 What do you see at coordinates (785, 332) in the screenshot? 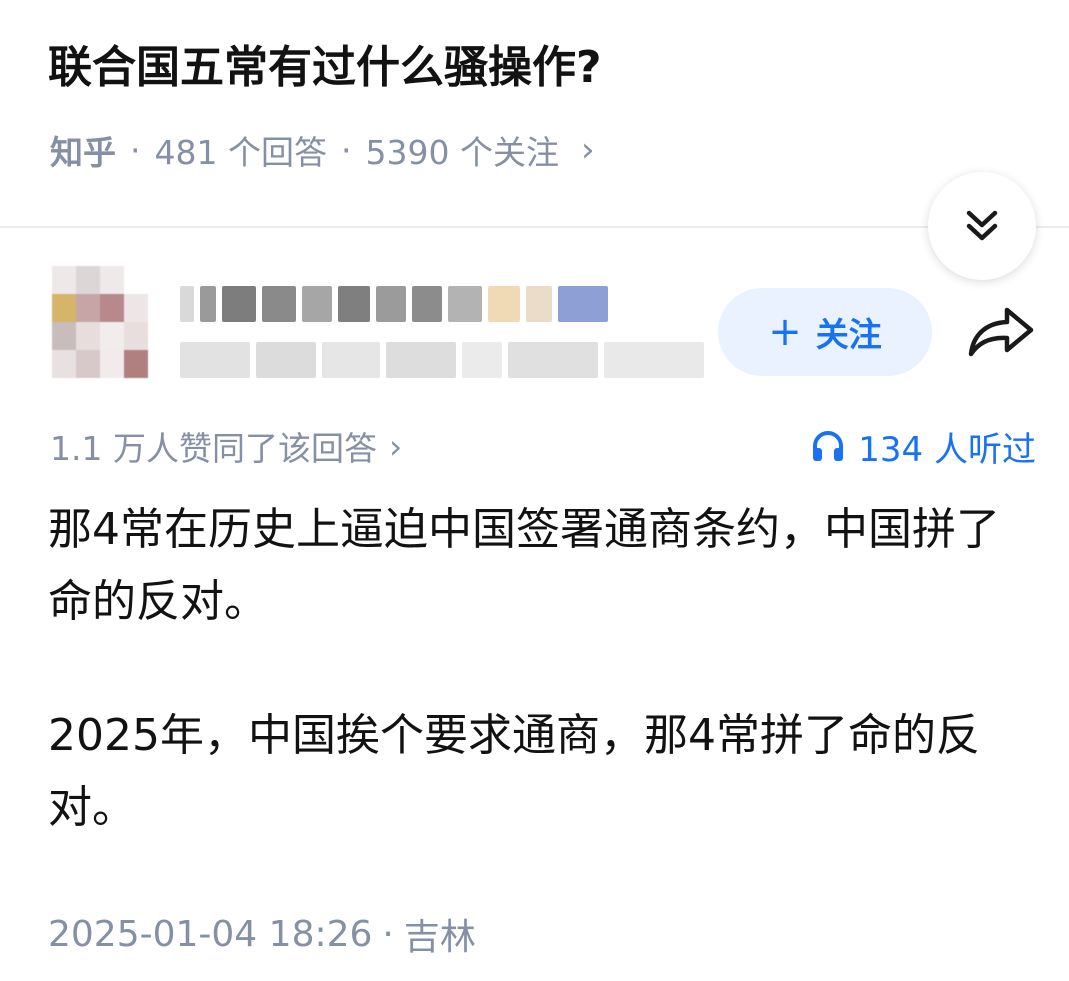
I see `plus-icon: +` at bounding box center [785, 332].